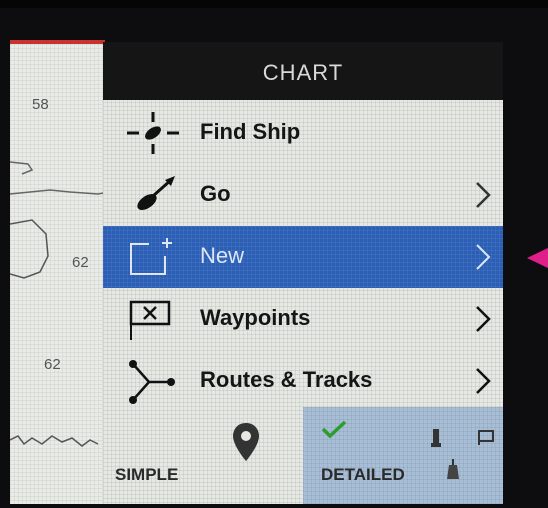 This screenshot has width=548, height=508. Describe the element at coordinates (363, 474) in the screenshot. I see `detailed-label: DETAILED` at that location.